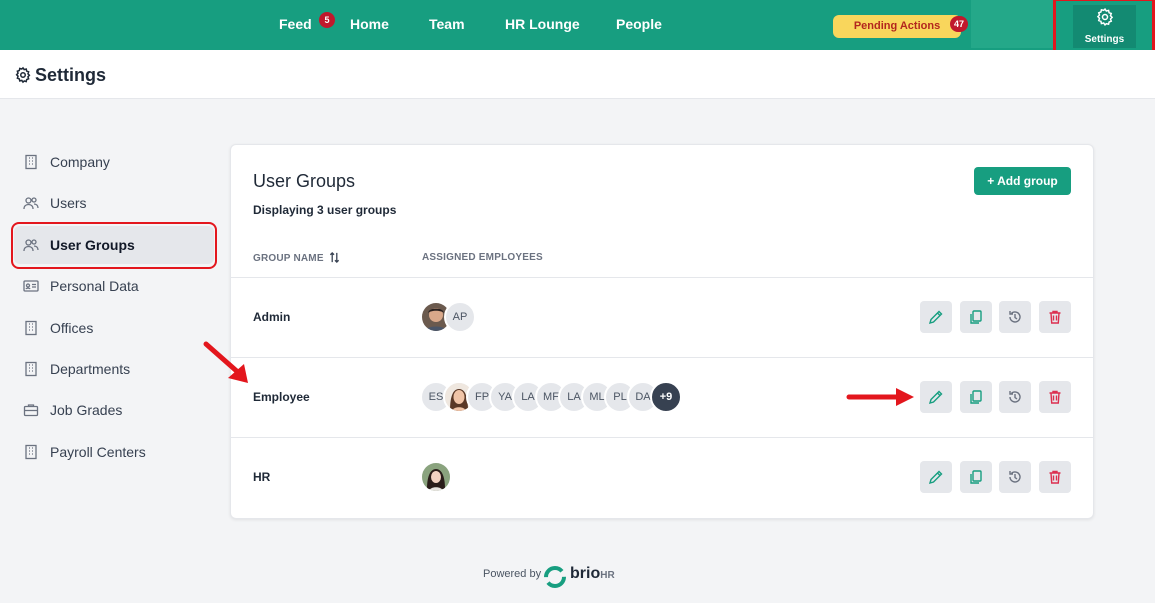 The image size is (1155, 603). What do you see at coordinates (447, 24) in the screenshot?
I see `nav-team: Team` at bounding box center [447, 24].